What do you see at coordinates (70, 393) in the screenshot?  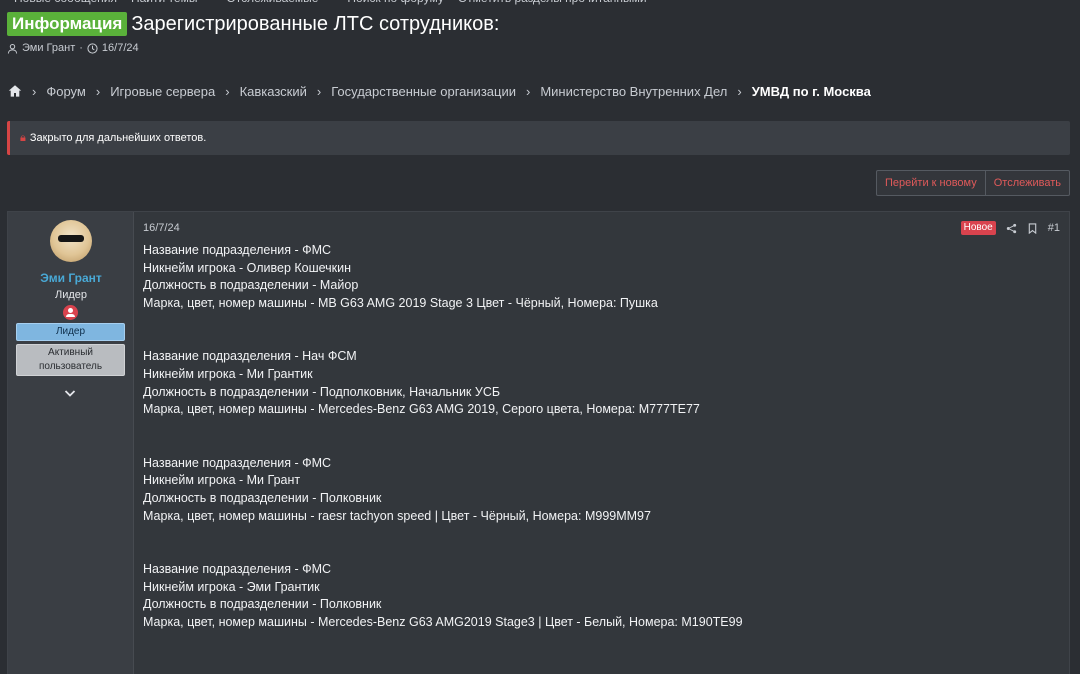 I see `chevron-down-icon` at bounding box center [70, 393].